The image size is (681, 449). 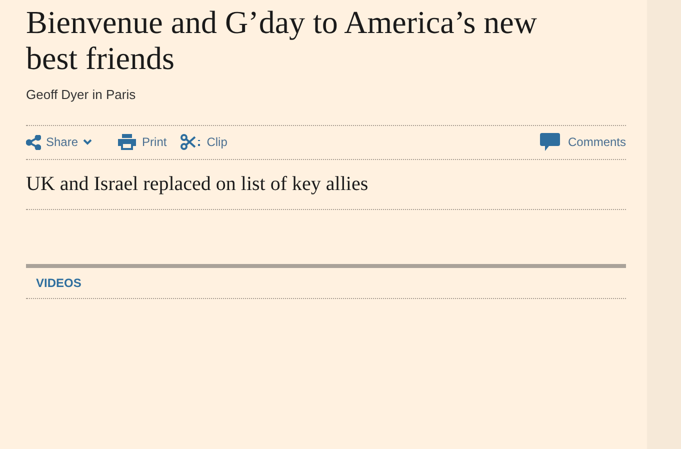 What do you see at coordinates (59, 283) in the screenshot?
I see `videos-heading: VIDEOS` at bounding box center [59, 283].